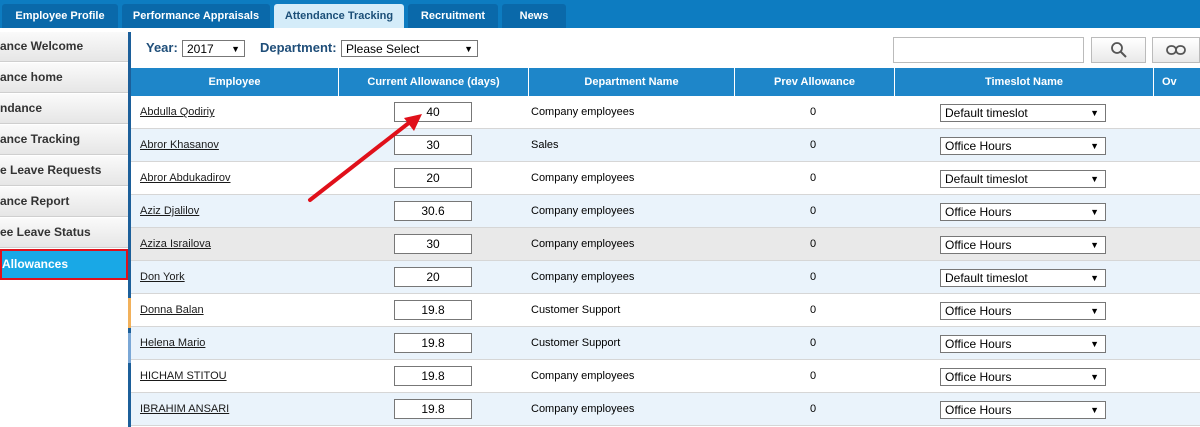 The width and height of the screenshot is (1200, 427). I want to click on employee-name-link: Donna Balan, so click(172, 310).